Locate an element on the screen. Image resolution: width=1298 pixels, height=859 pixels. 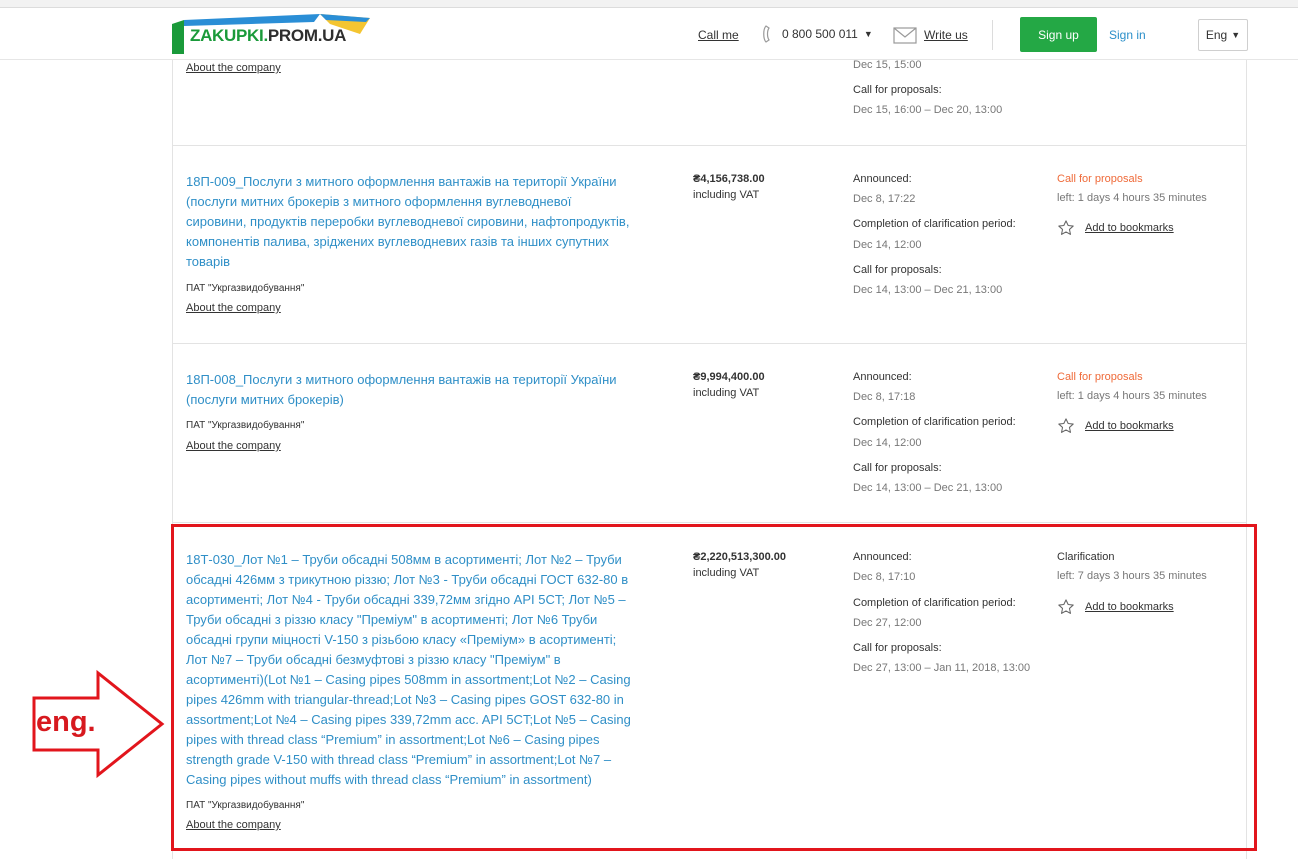
partial-call-range: Dec 15, 16:00 – Dec 20, 13:00 is located at coordinates (928, 110).